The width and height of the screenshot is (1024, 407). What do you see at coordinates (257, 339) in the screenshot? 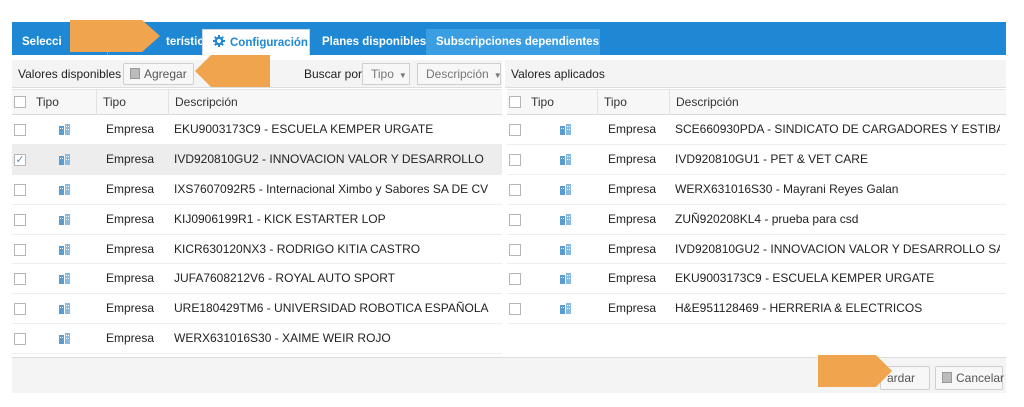
I see `table-row: Empresa WERX631016S30 - XAIME WEIR ROJO` at bounding box center [257, 339].